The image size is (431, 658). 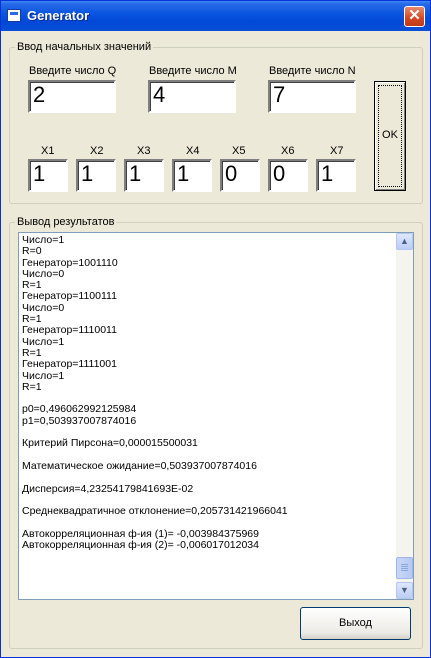 What do you see at coordinates (312, 96) in the screenshot?
I see `n-input: 7` at bounding box center [312, 96].